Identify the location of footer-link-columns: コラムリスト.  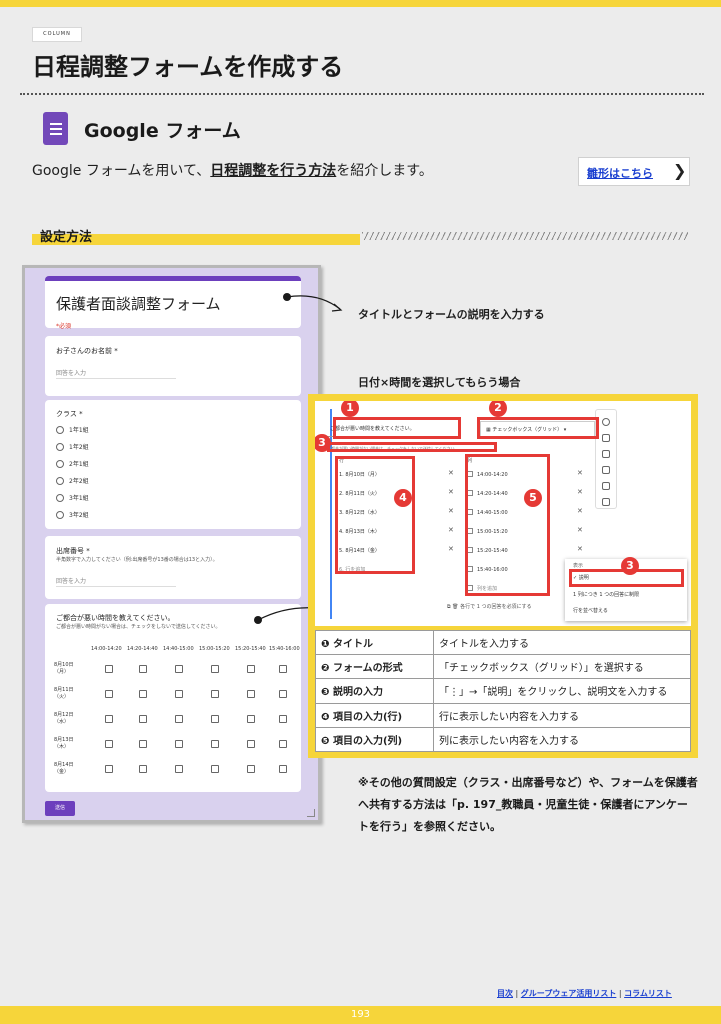
(648, 993).